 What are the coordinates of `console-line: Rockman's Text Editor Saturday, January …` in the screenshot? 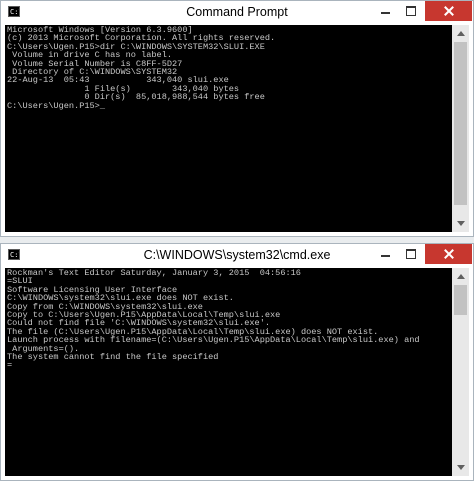 It's located at (154, 273).